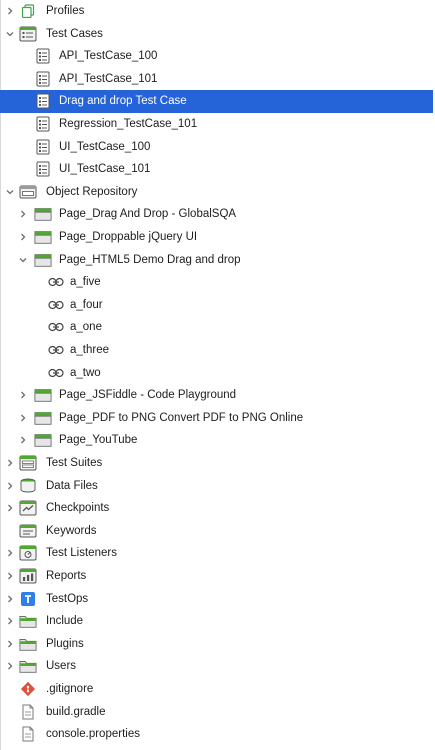 The image size is (435, 750). Describe the element at coordinates (216, 192) in the screenshot. I see `tree-item-object-repository: Object Repository` at that location.